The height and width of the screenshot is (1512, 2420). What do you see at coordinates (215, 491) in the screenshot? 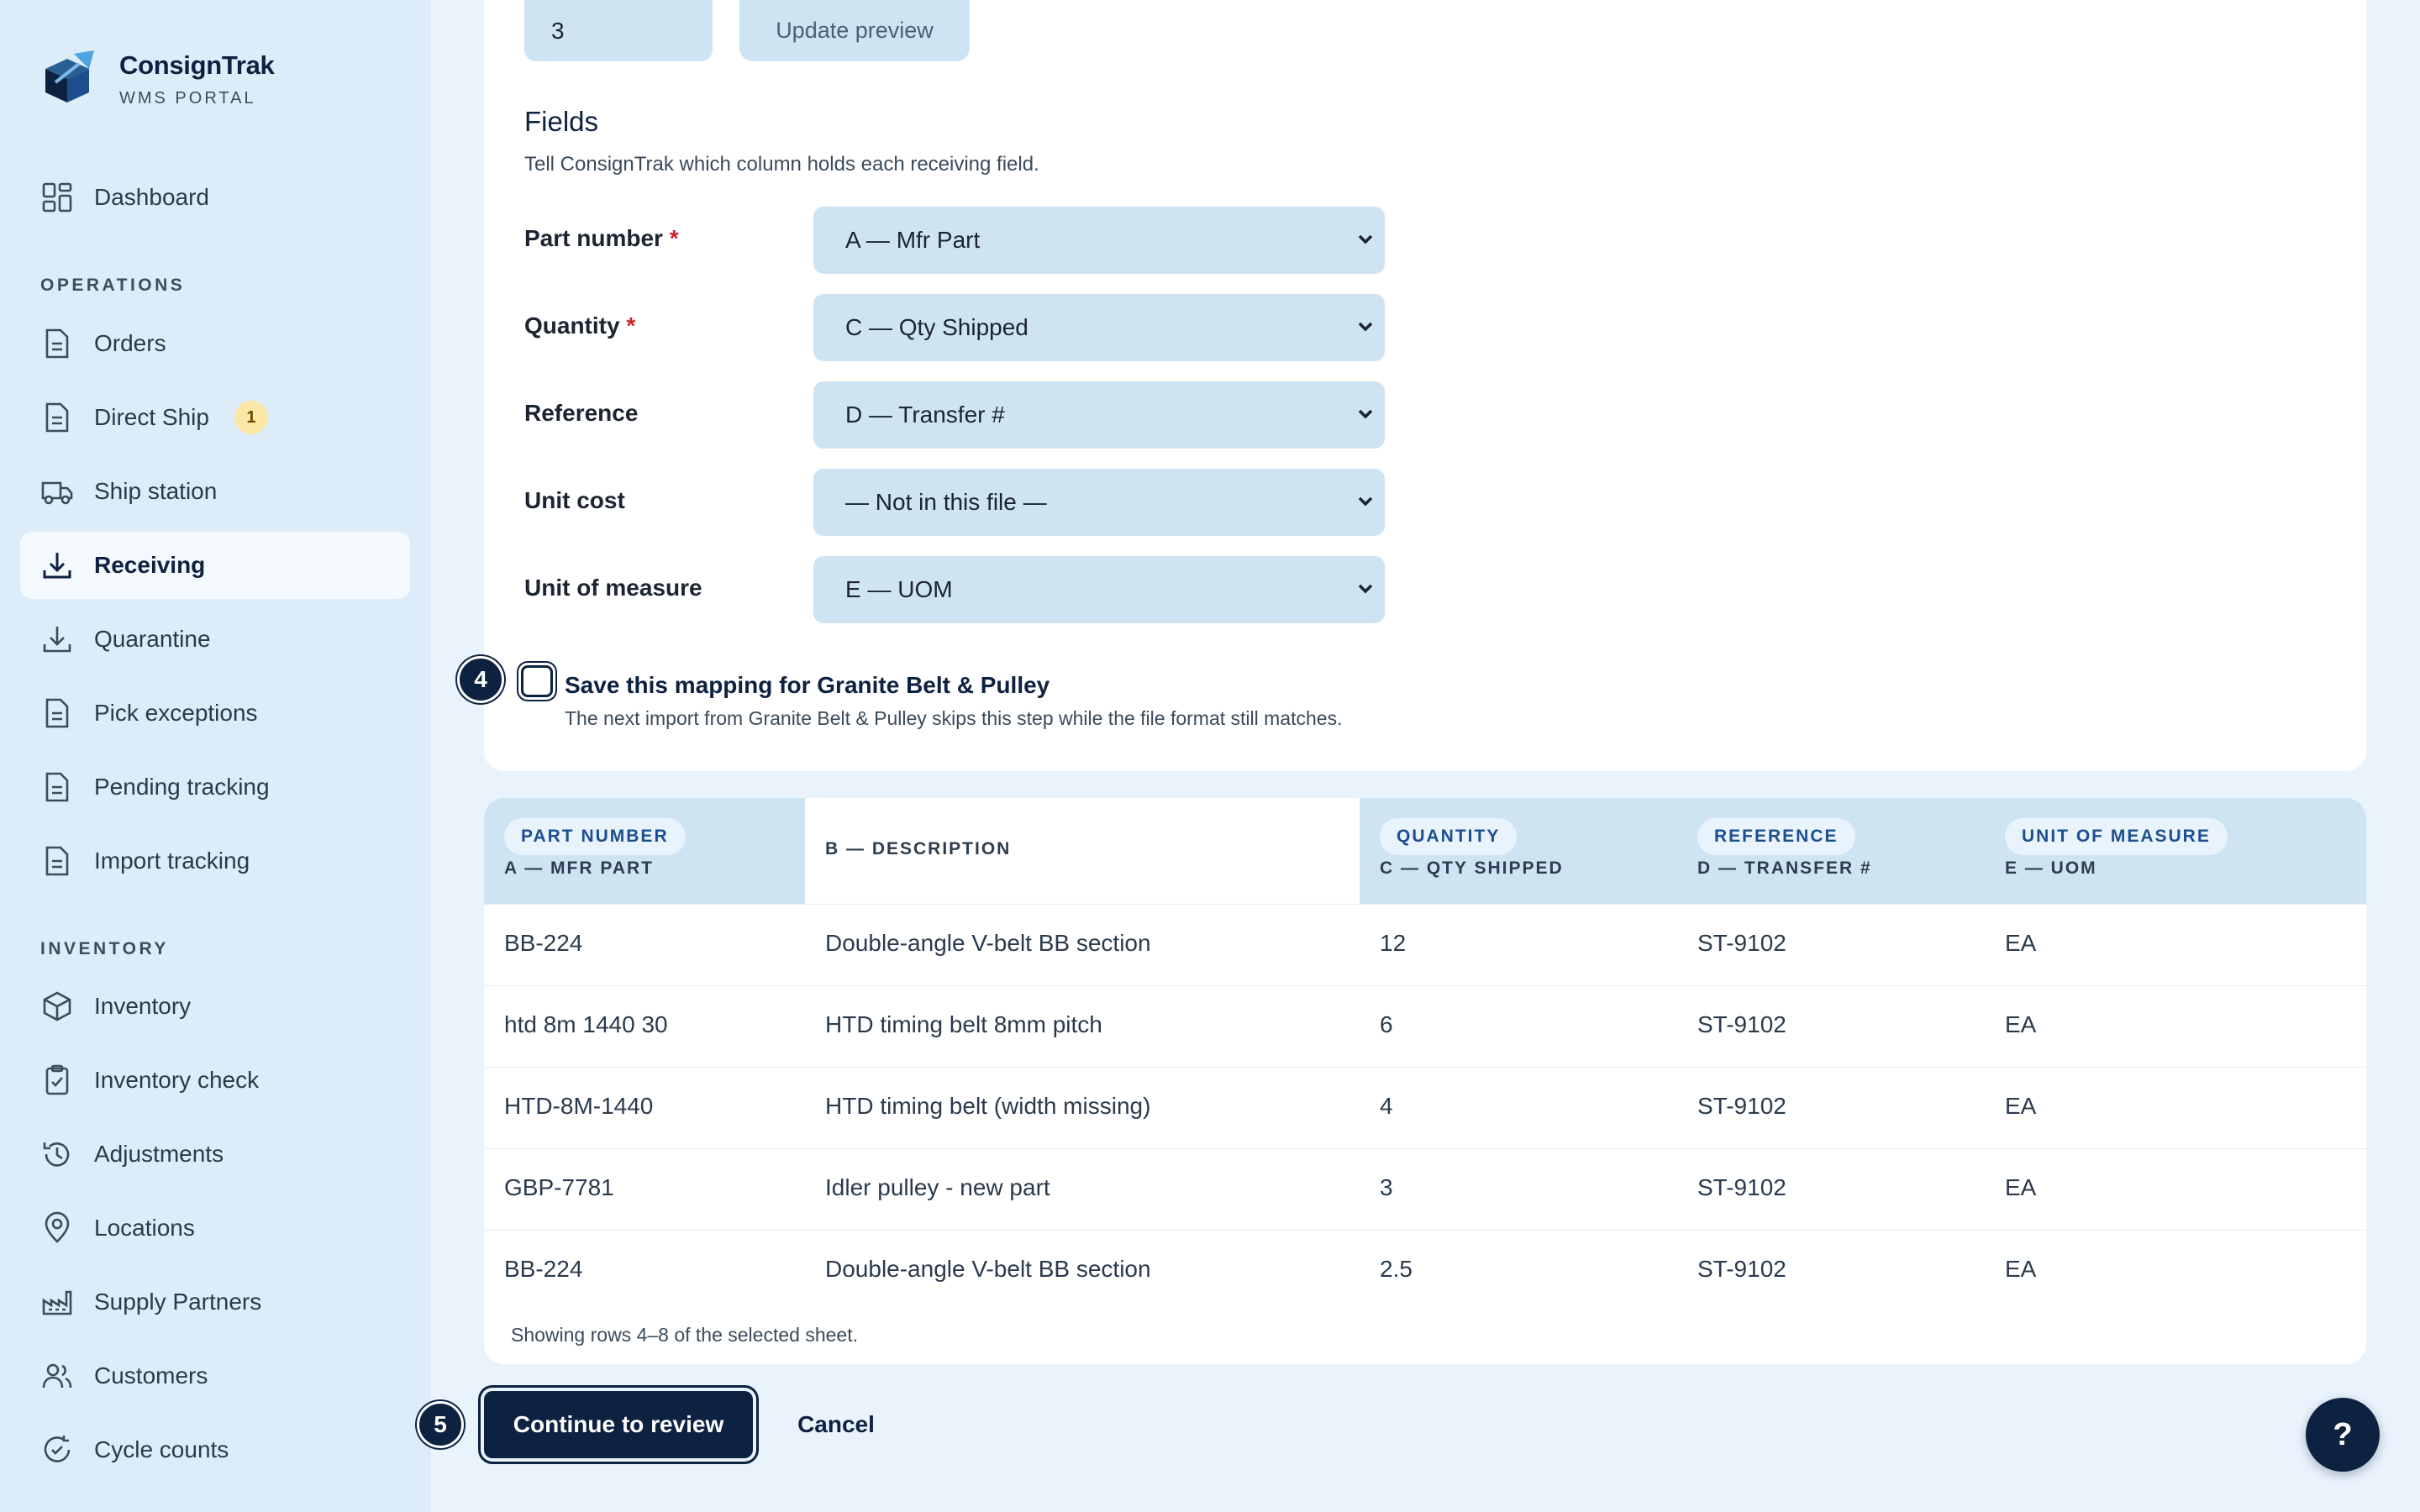
I see `sidebar-item-ship-station: Ship station` at bounding box center [215, 491].